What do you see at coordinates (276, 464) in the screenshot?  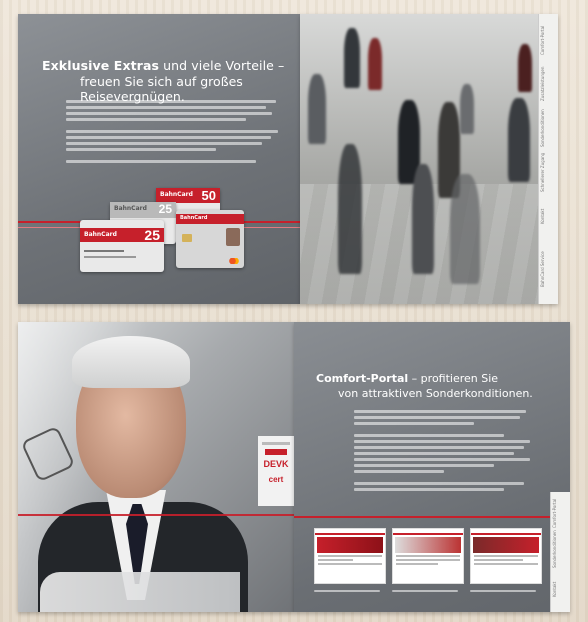 I see `devk-logo: DEVK` at bounding box center [276, 464].